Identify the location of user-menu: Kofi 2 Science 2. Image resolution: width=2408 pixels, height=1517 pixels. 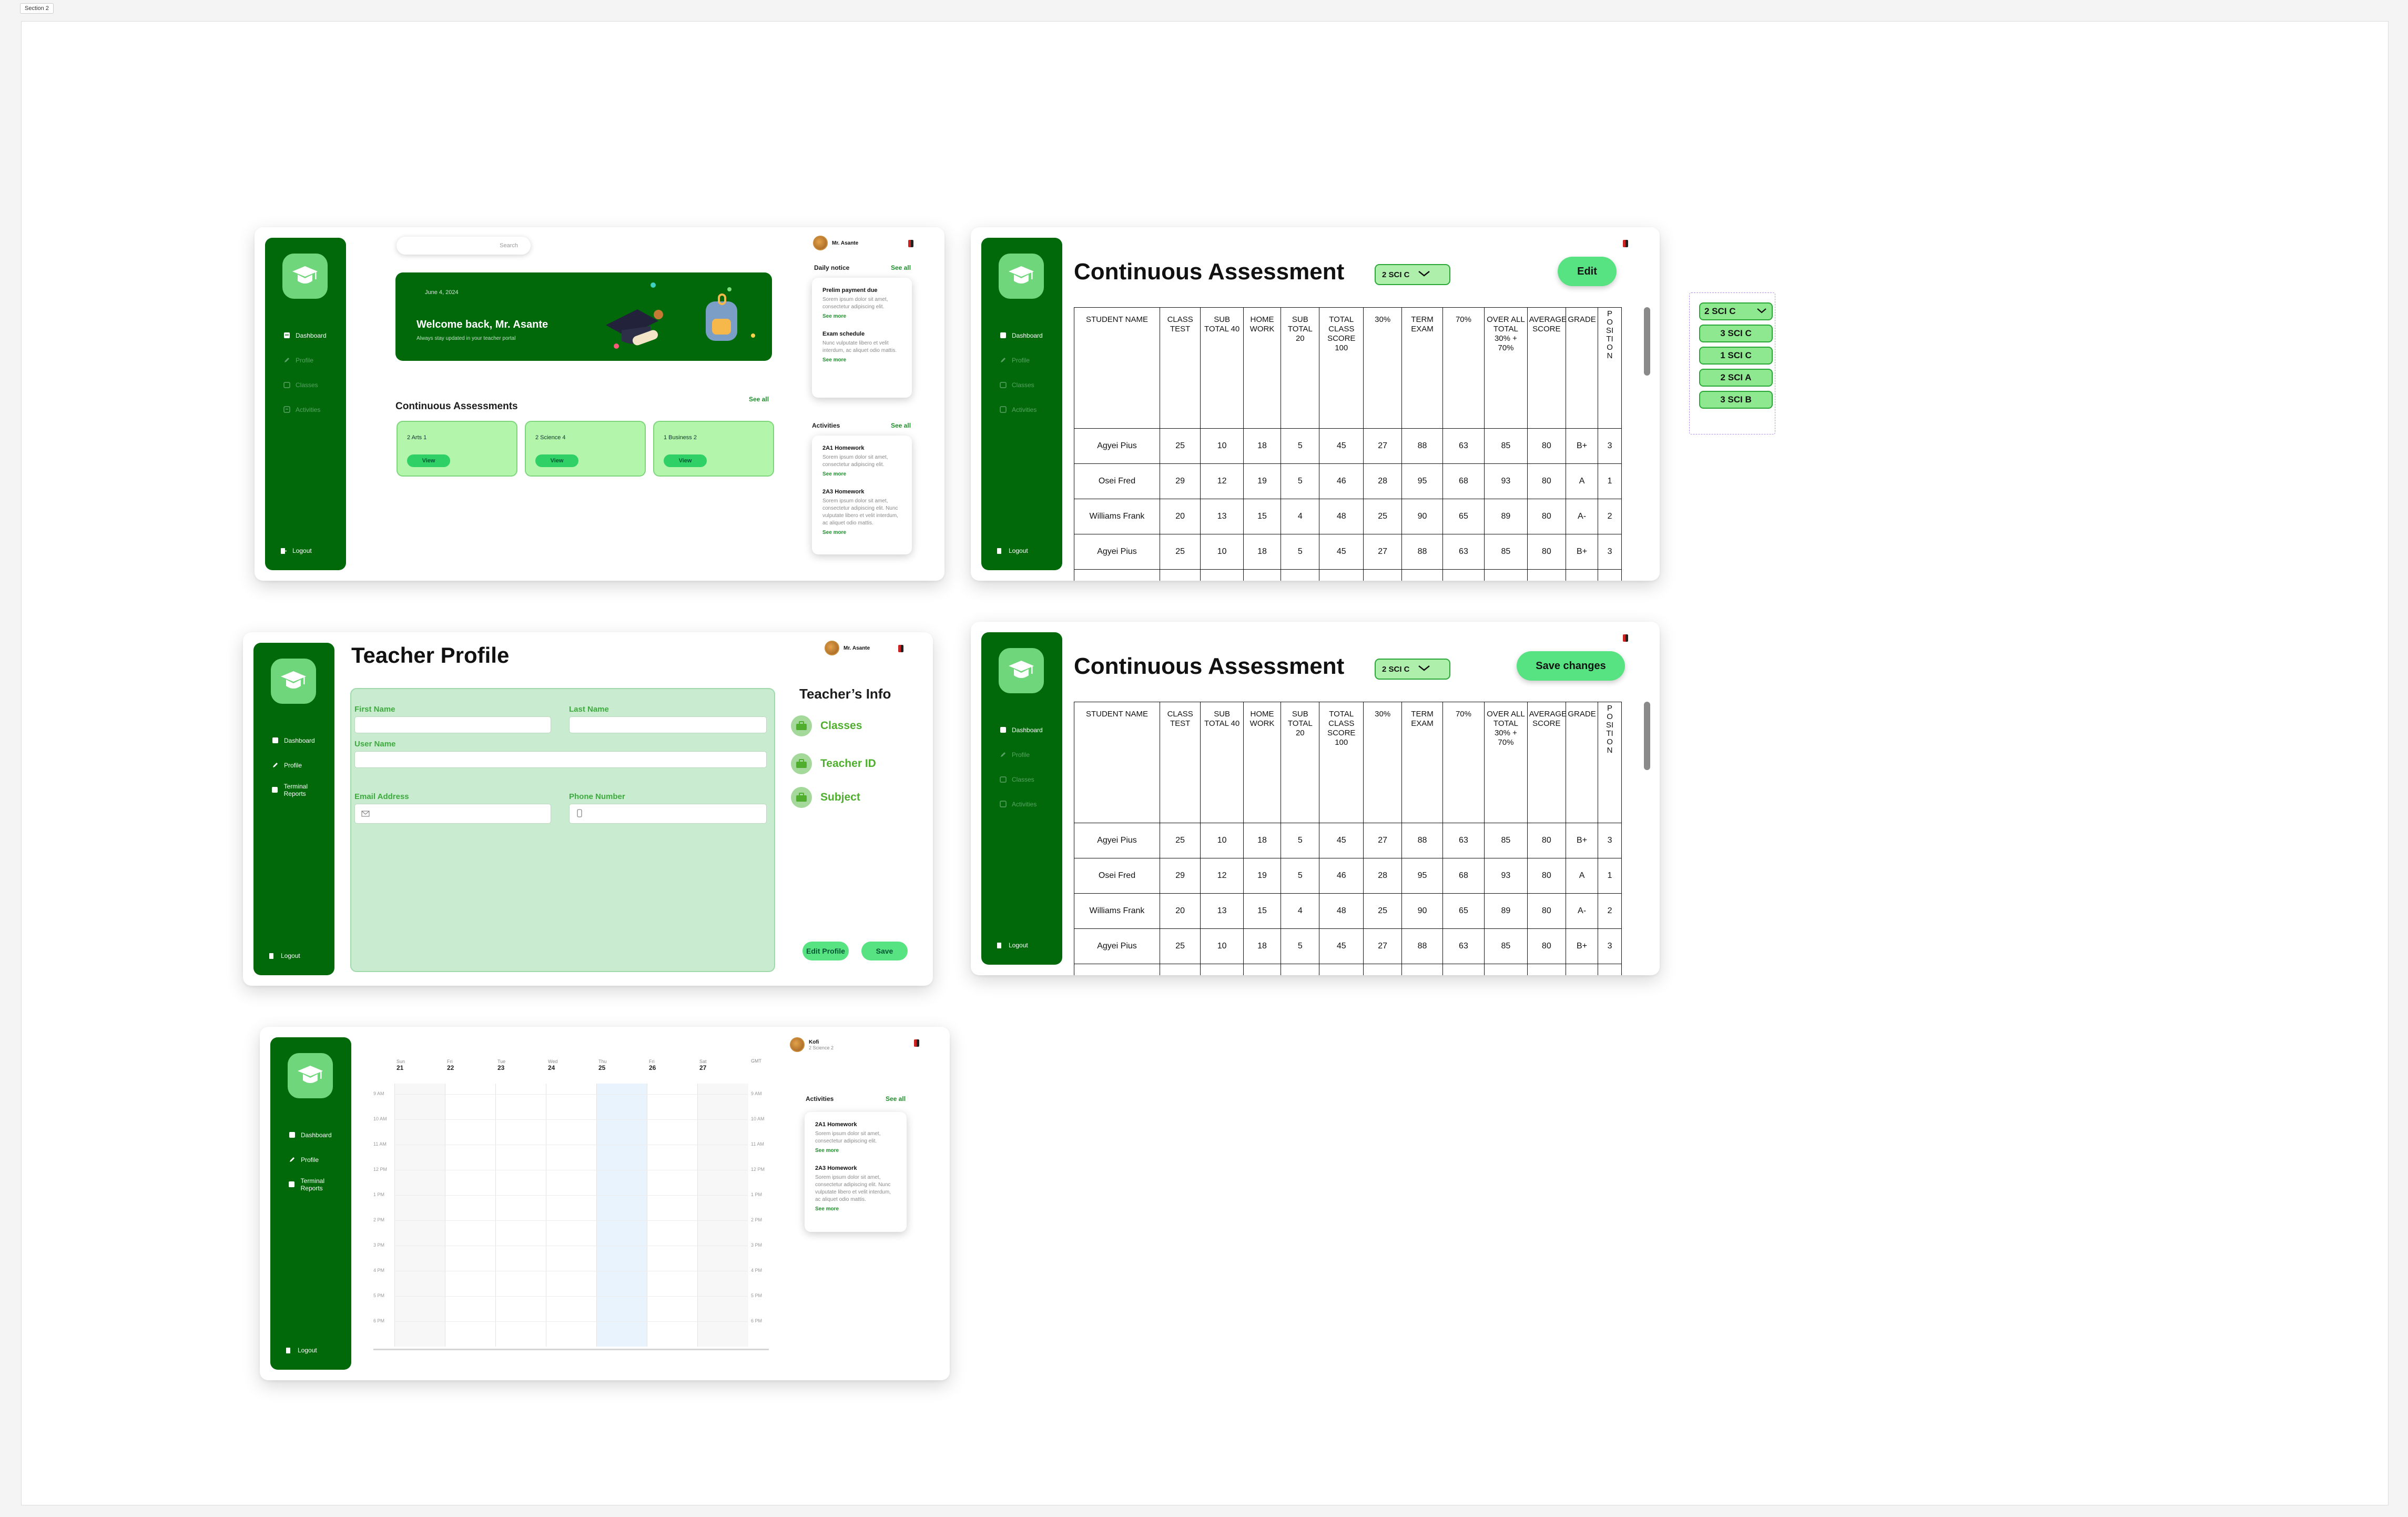
(812, 1044).